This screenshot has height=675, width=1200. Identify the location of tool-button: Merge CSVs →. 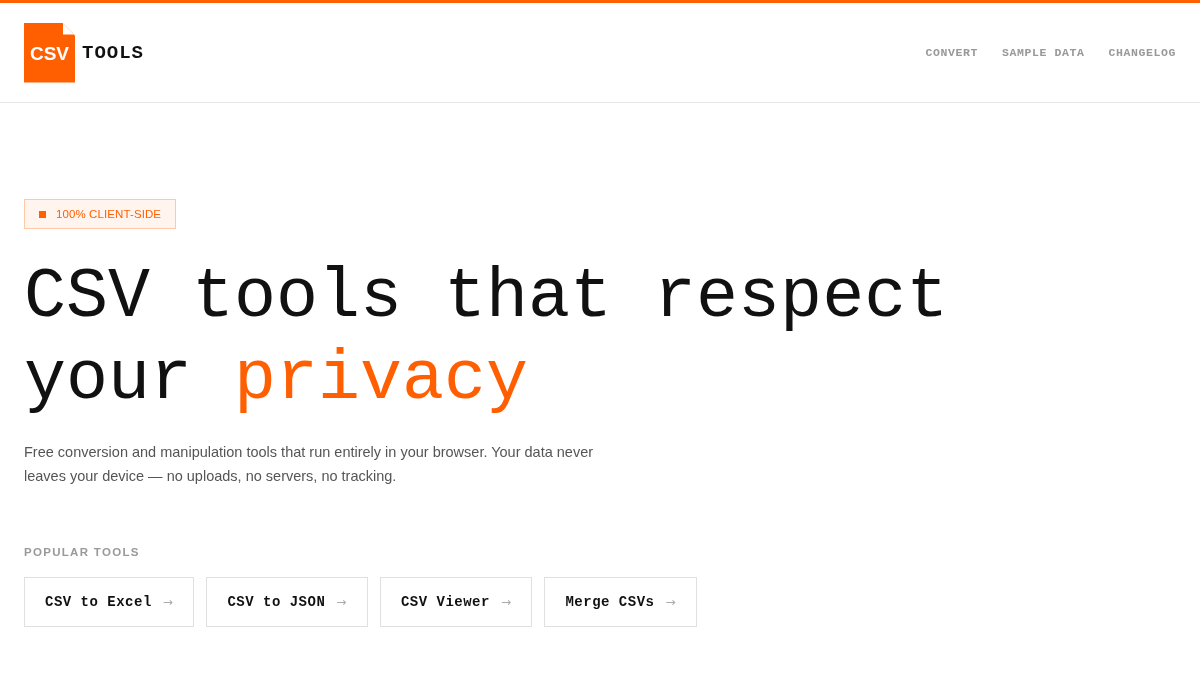
(621, 602).